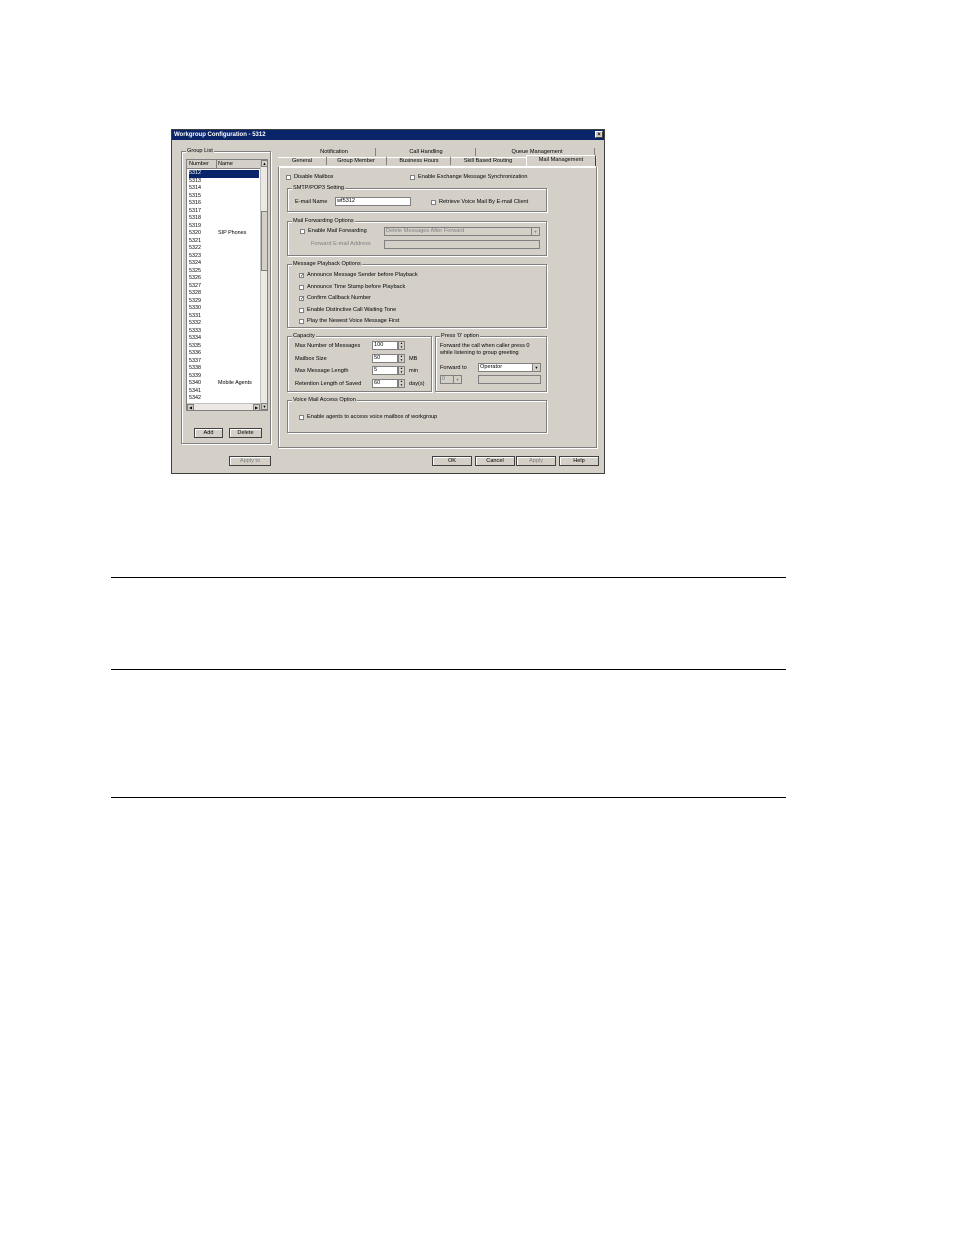 This screenshot has width=954, height=1235. I want to click on max-messages-input: 100, so click(385, 345).